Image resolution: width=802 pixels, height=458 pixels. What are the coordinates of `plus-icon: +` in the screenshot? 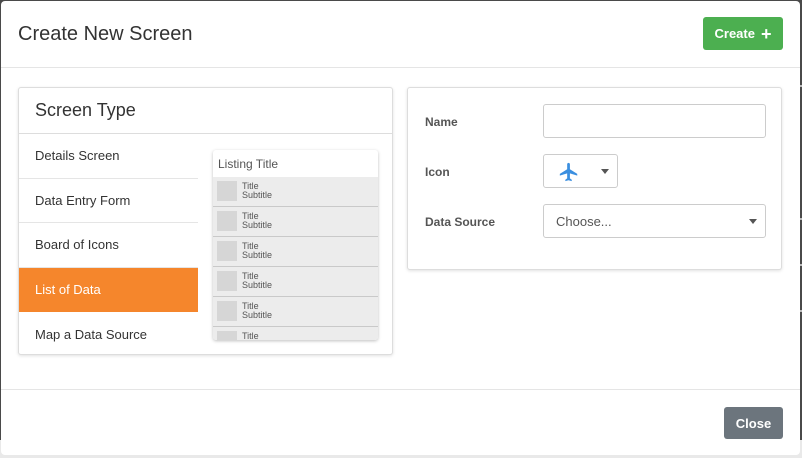 It's located at (766, 33).